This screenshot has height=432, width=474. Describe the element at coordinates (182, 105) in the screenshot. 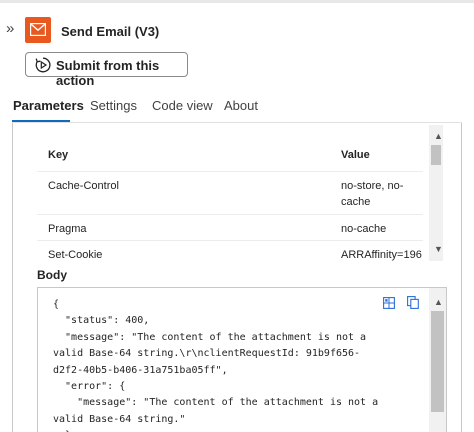

I see `tab-code-view: Code view` at that location.